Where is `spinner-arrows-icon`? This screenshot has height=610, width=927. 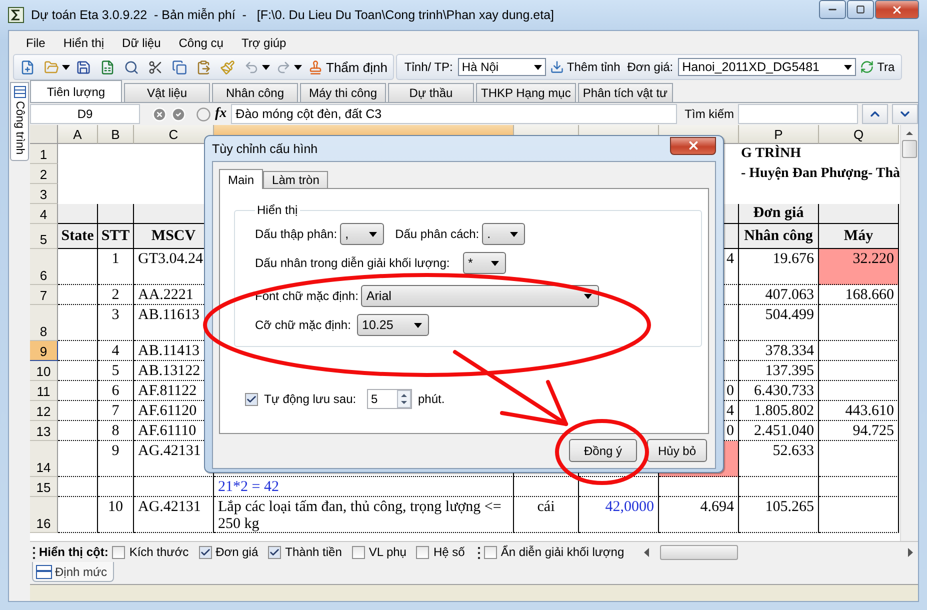 spinner-arrows-icon is located at coordinates (404, 399).